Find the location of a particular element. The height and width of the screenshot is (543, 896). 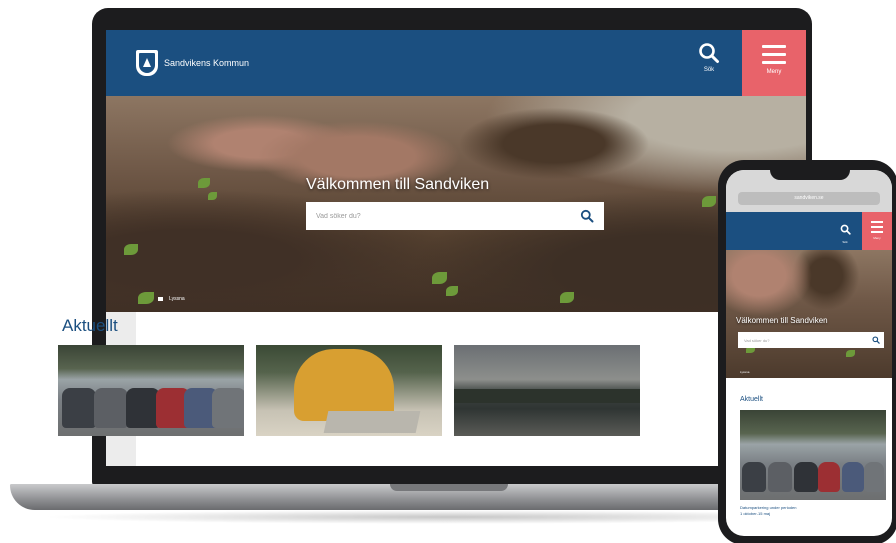

mobile-hero-image is located at coordinates (809, 314).